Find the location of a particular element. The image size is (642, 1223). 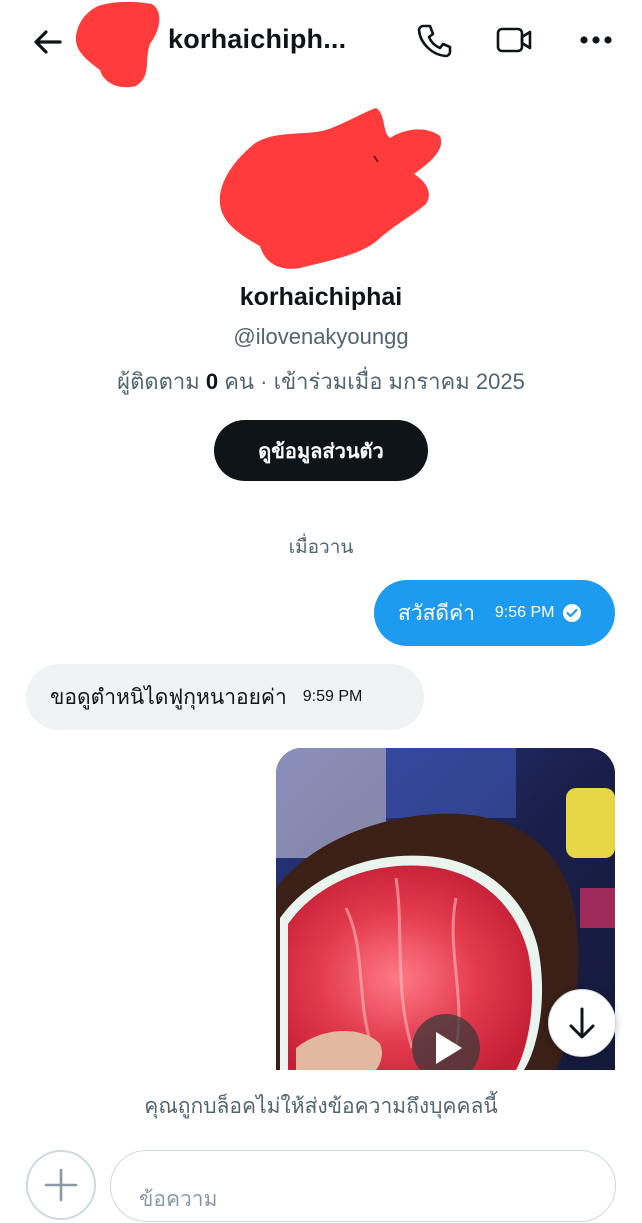

profile-handle: @ilovenakyoungg is located at coordinates (321, 336).